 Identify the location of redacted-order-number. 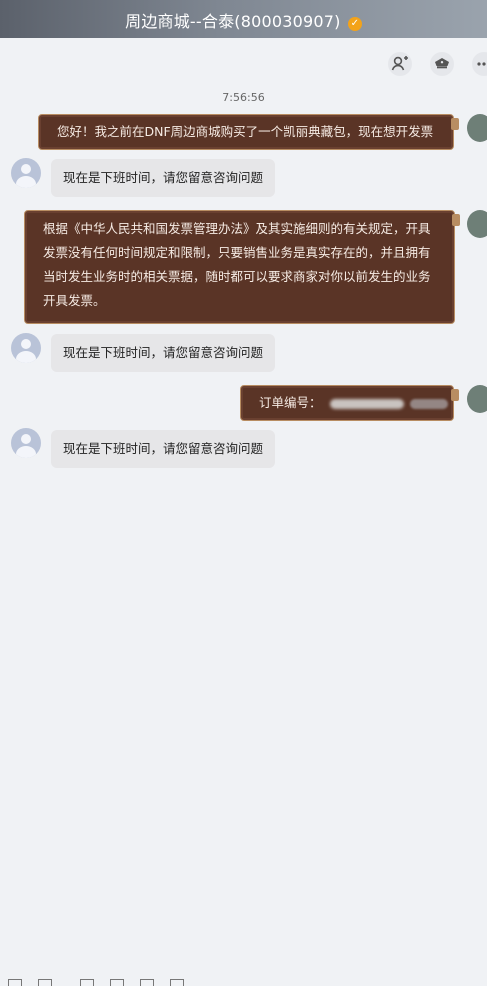
(366, 403).